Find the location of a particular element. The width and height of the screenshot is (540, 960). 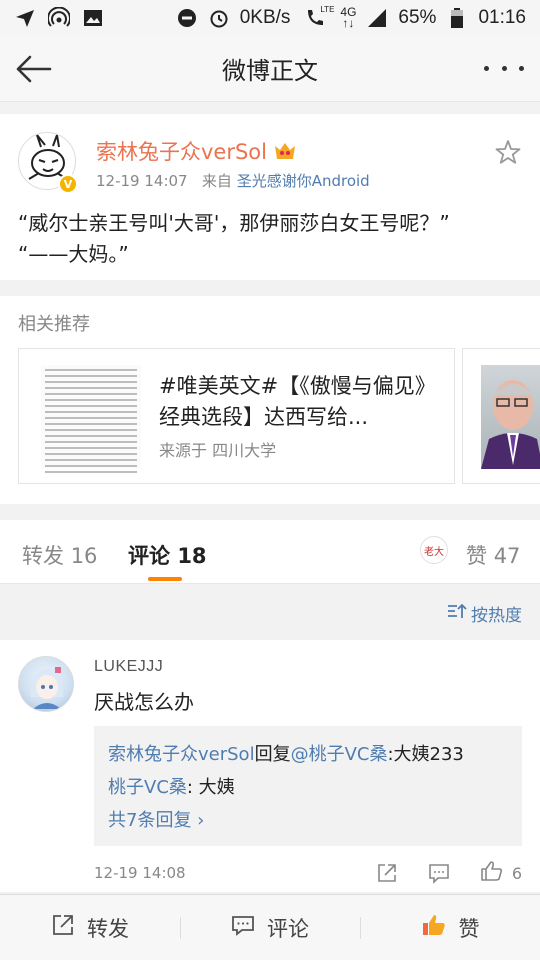

page-title: 微博正文 is located at coordinates (270, 71).